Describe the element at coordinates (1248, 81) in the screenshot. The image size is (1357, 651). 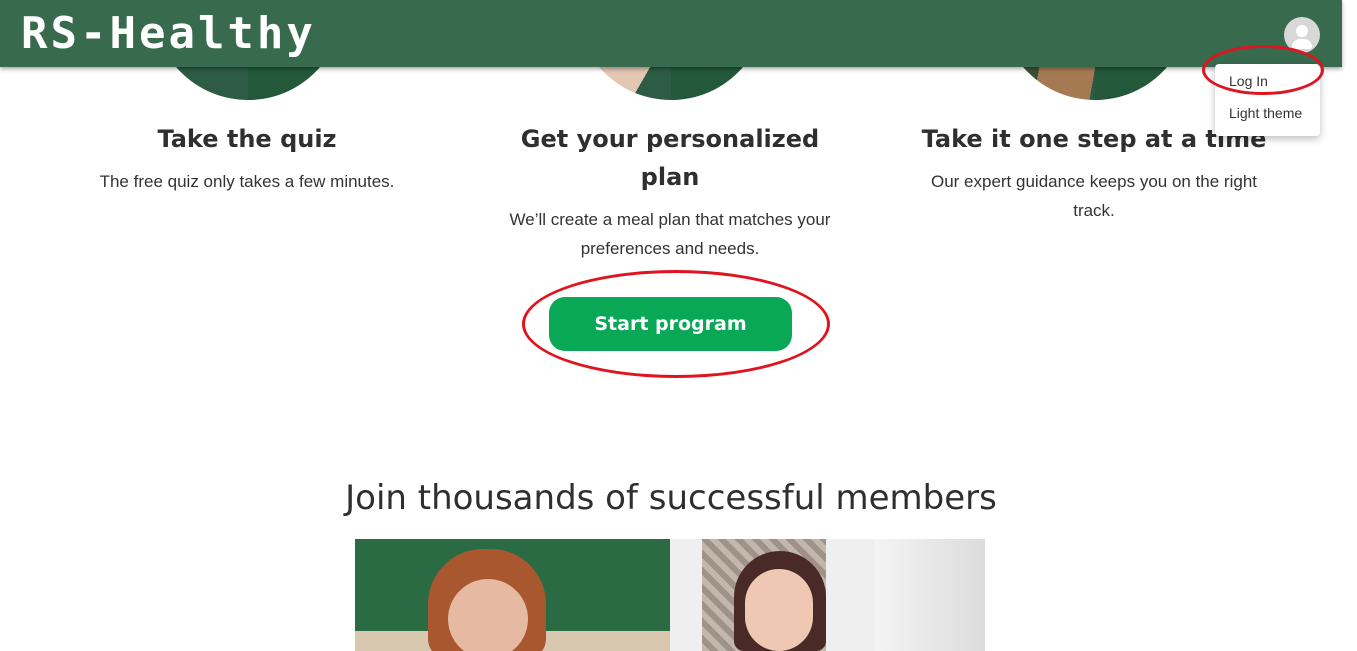
I see `menu-item-login: Log In` at that location.